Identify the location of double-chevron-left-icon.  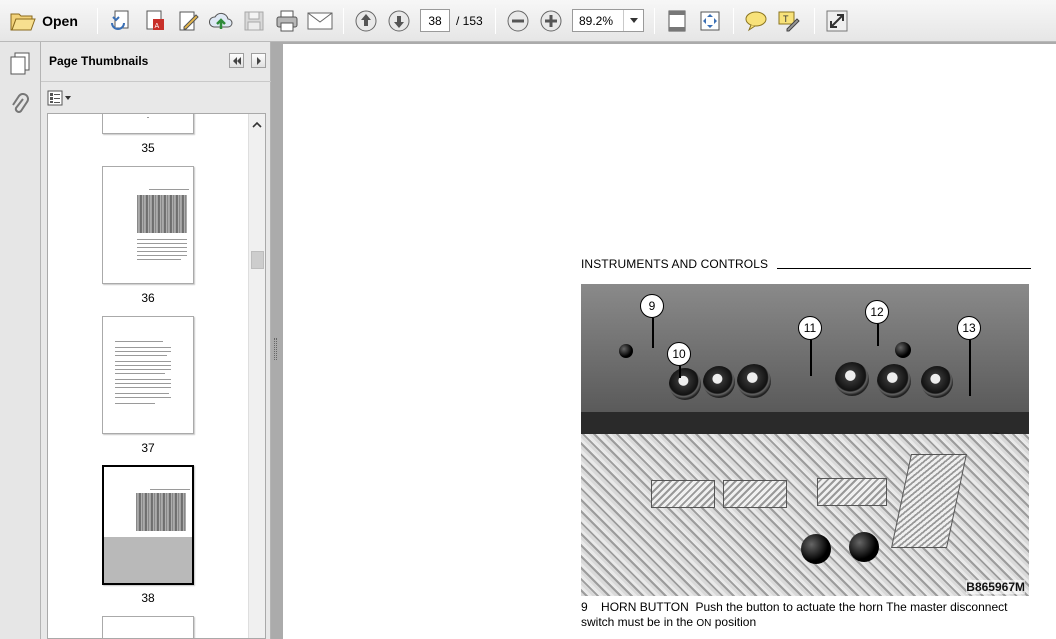
(236, 60).